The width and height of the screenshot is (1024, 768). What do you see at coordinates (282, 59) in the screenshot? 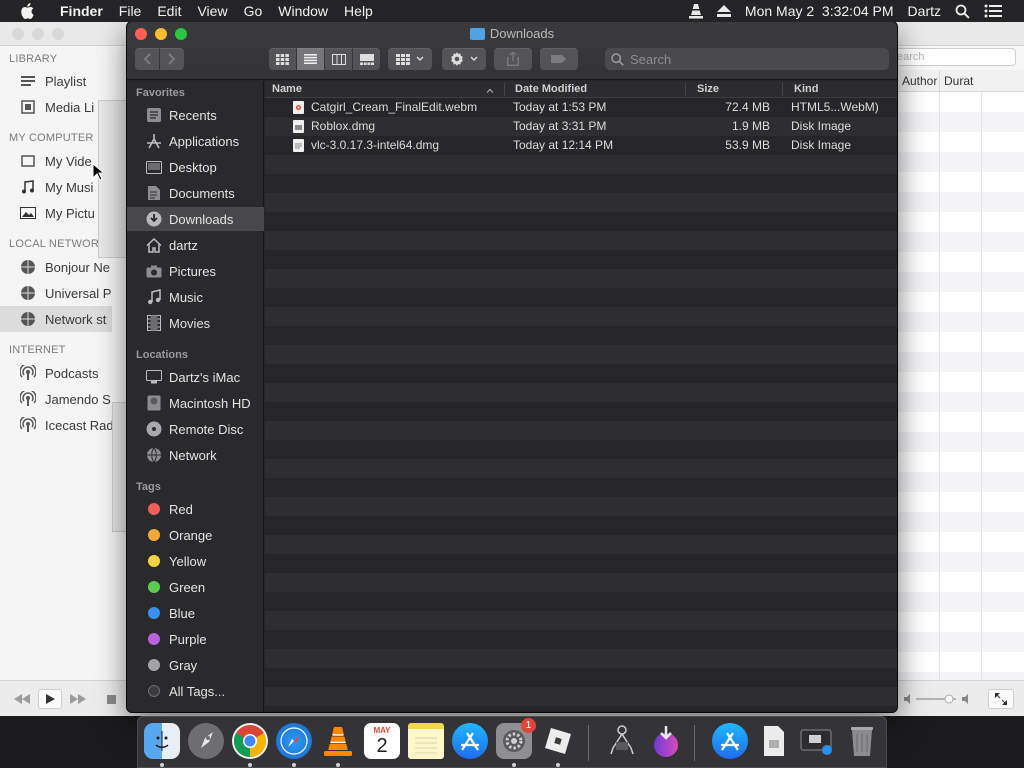
I see `icon-view-button` at bounding box center [282, 59].